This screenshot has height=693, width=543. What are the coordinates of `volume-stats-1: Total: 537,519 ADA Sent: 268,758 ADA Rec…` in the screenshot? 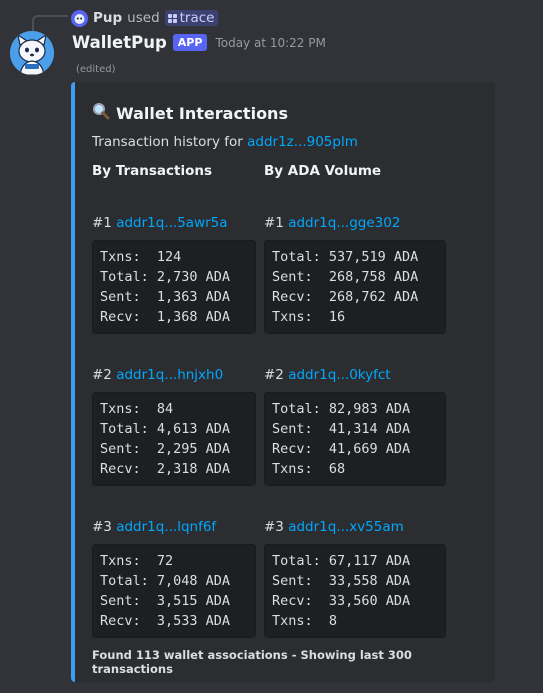 It's located at (355, 287).